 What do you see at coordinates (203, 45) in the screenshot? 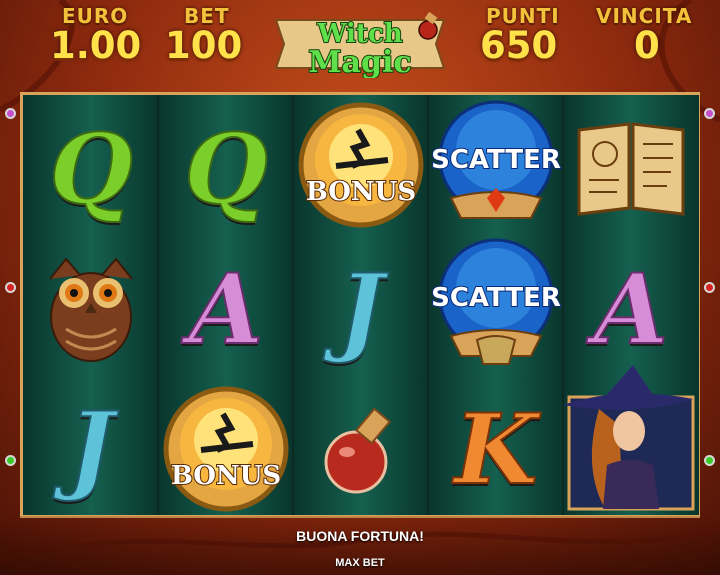
I see `bet-value: 100` at bounding box center [203, 45].